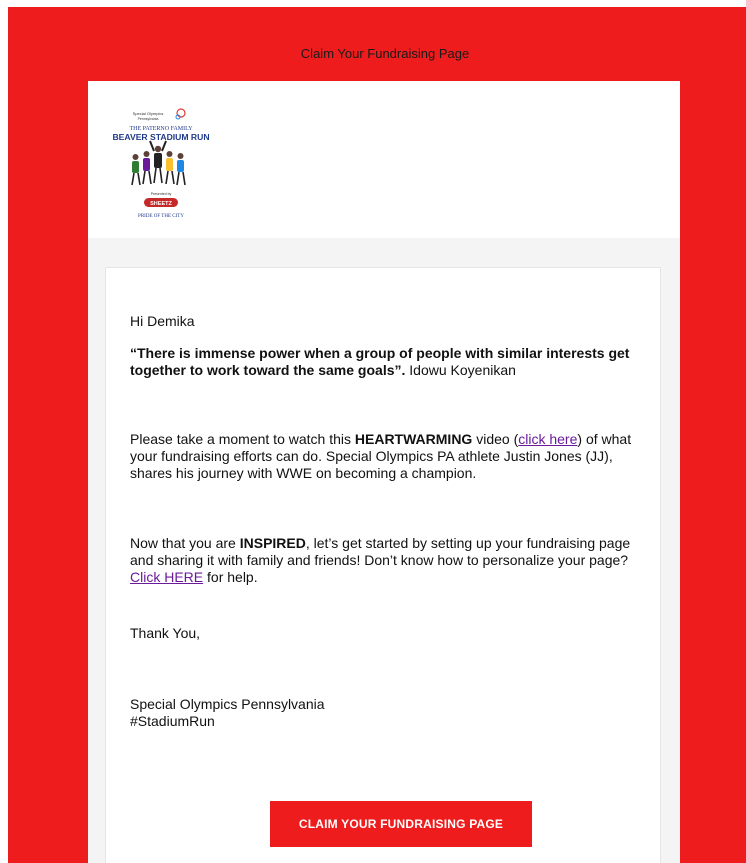 The image size is (746, 863). What do you see at coordinates (460, 370) in the screenshot?
I see `quote-author: Idowu Koyenikan` at bounding box center [460, 370].